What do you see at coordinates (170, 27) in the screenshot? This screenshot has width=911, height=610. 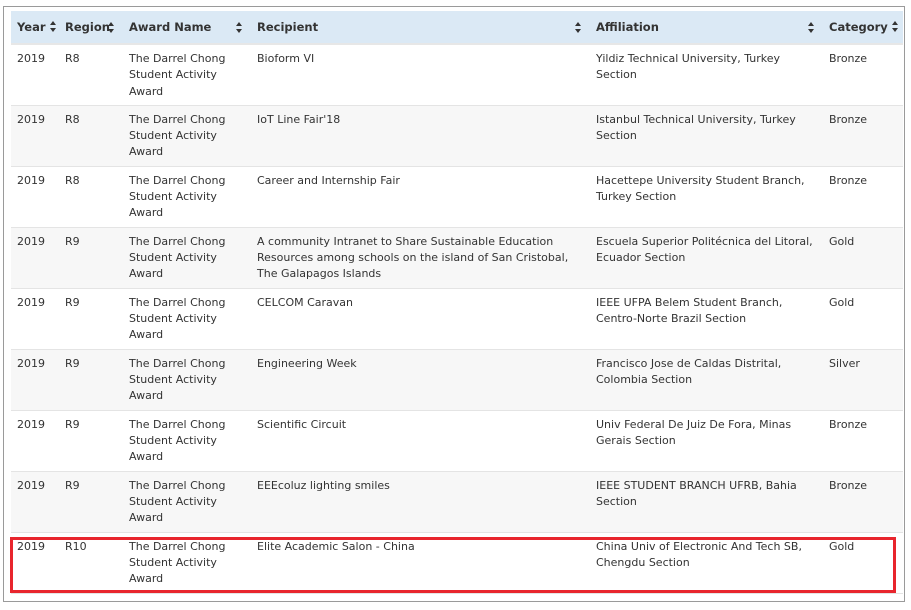 I see `column-header-label: Award Name` at bounding box center [170, 27].